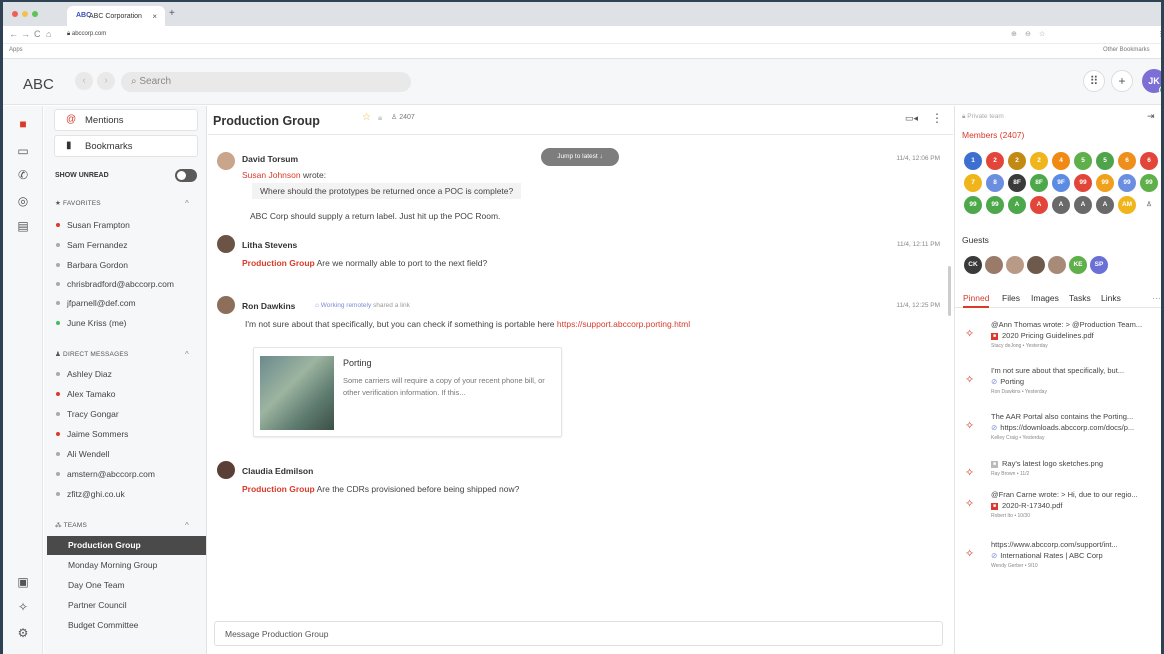 The width and height of the screenshot is (1164, 654). I want to click on favorite-item: June Kriss (me), so click(130, 323).